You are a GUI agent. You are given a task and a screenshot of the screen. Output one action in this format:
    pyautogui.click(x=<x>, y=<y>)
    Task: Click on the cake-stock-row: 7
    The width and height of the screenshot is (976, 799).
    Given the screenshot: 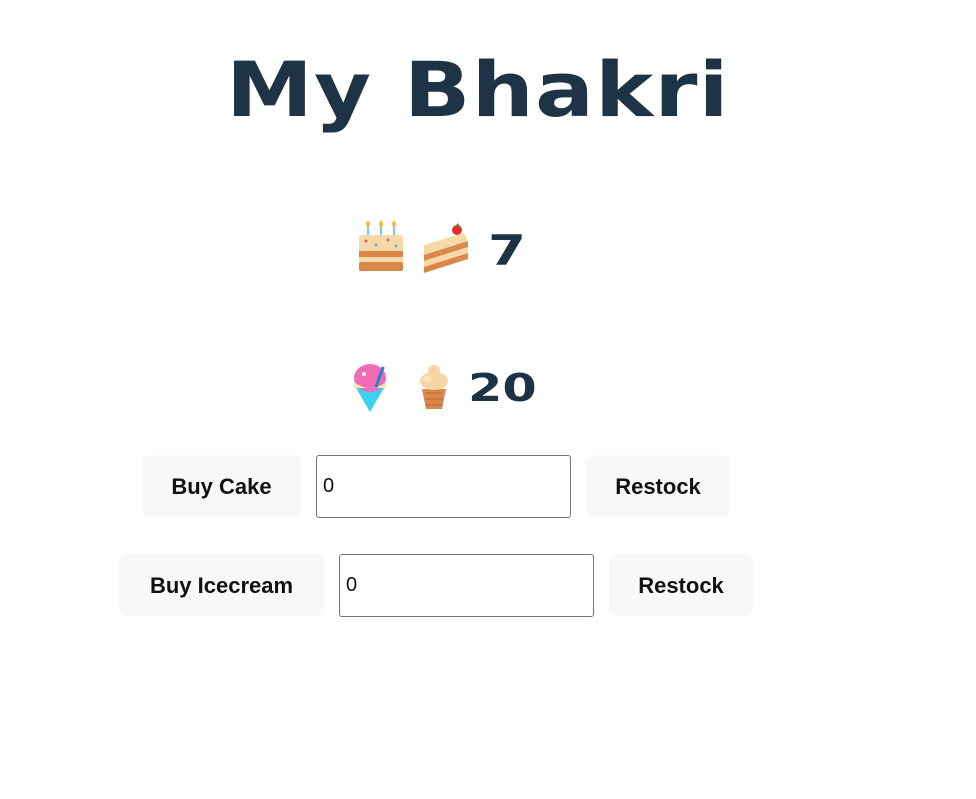 What is the action you would take?
    pyautogui.click(x=441, y=250)
    